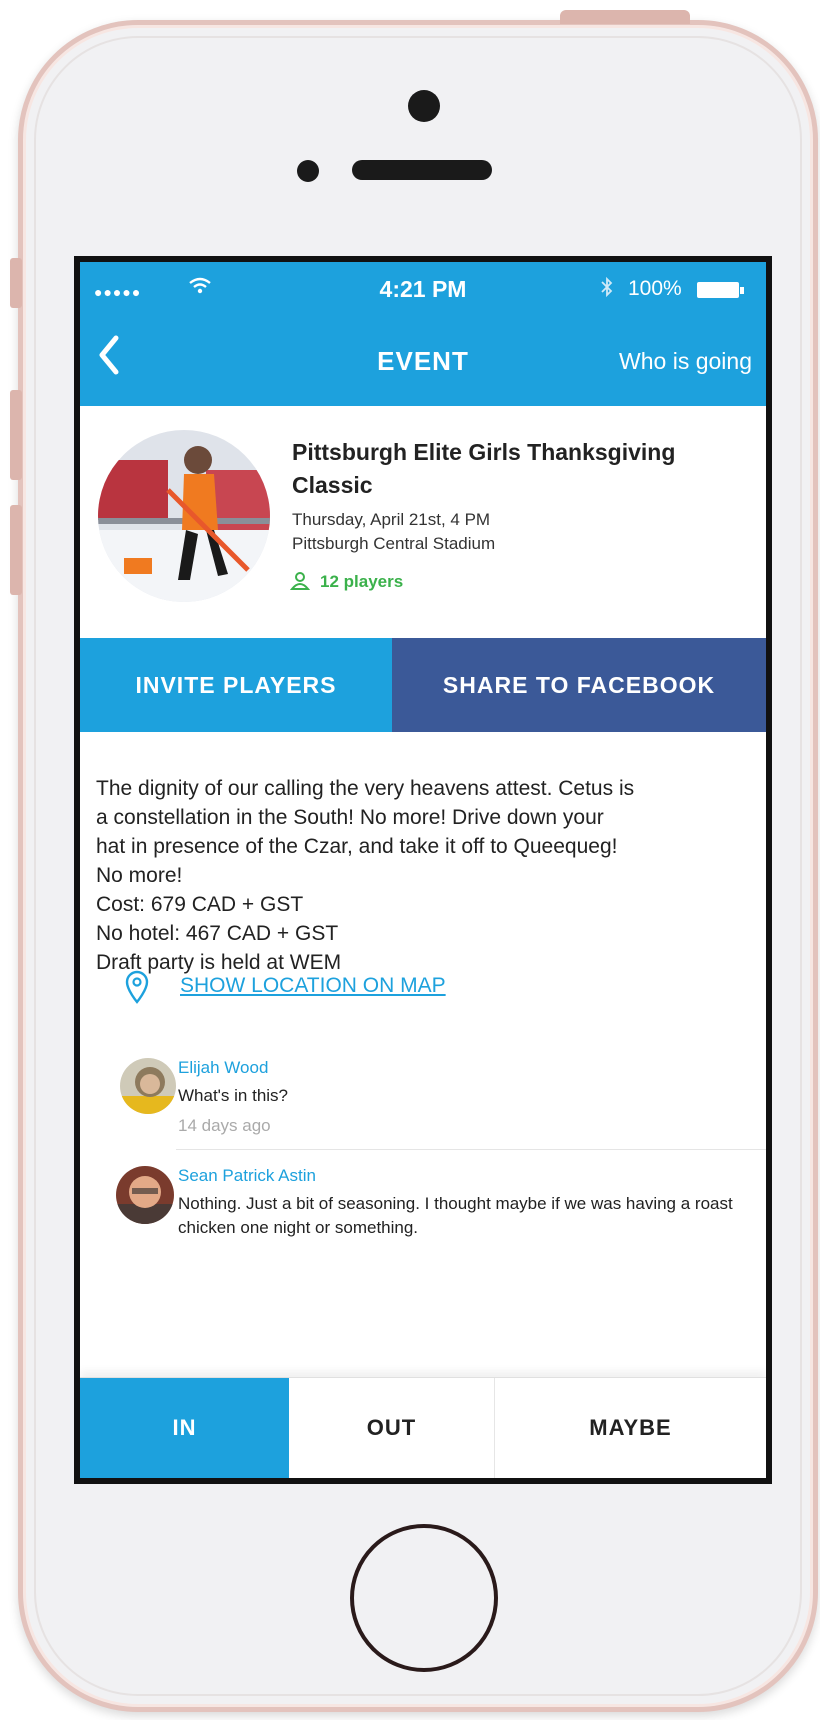  I want to click on battery-nub, so click(742, 290).